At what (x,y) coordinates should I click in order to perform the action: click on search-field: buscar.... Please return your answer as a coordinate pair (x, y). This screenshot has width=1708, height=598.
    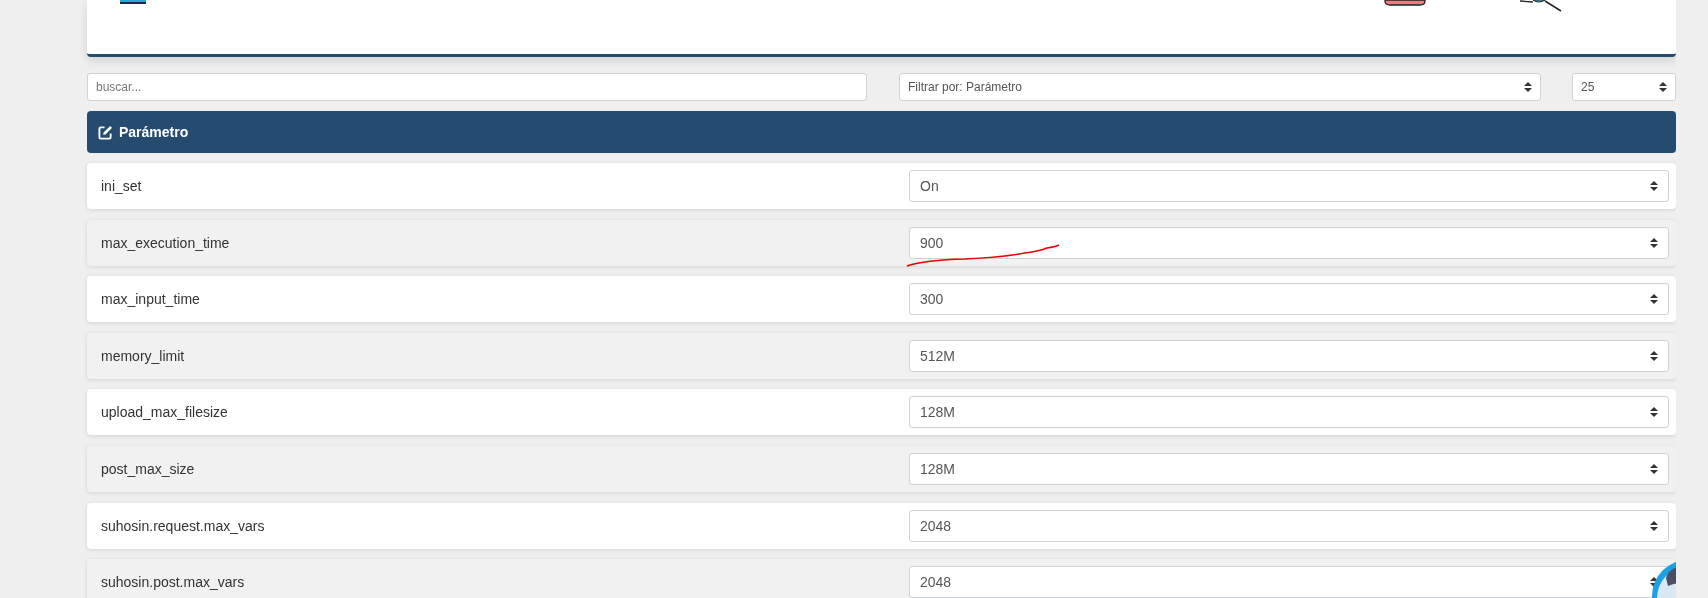
    Looking at the image, I should click on (477, 87).